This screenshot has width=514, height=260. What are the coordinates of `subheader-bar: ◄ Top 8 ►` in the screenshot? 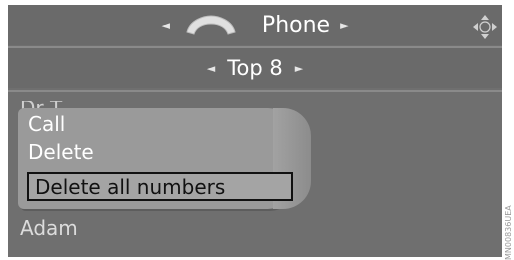 It's located at (255, 68).